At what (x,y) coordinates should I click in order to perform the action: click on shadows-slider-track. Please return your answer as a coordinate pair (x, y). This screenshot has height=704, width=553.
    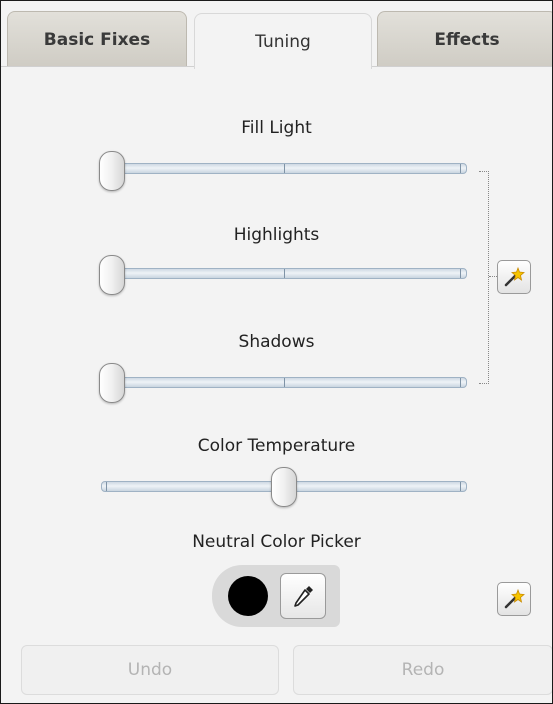
    Looking at the image, I should click on (284, 382).